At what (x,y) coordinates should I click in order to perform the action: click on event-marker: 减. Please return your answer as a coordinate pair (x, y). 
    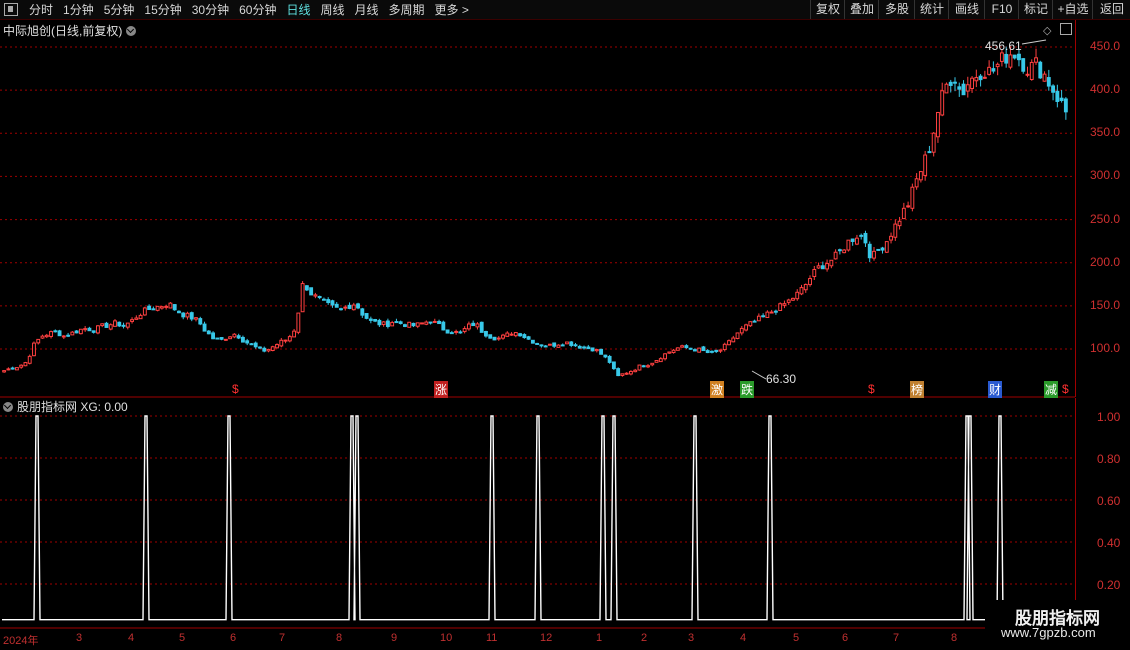
    Looking at the image, I should click on (1051, 389).